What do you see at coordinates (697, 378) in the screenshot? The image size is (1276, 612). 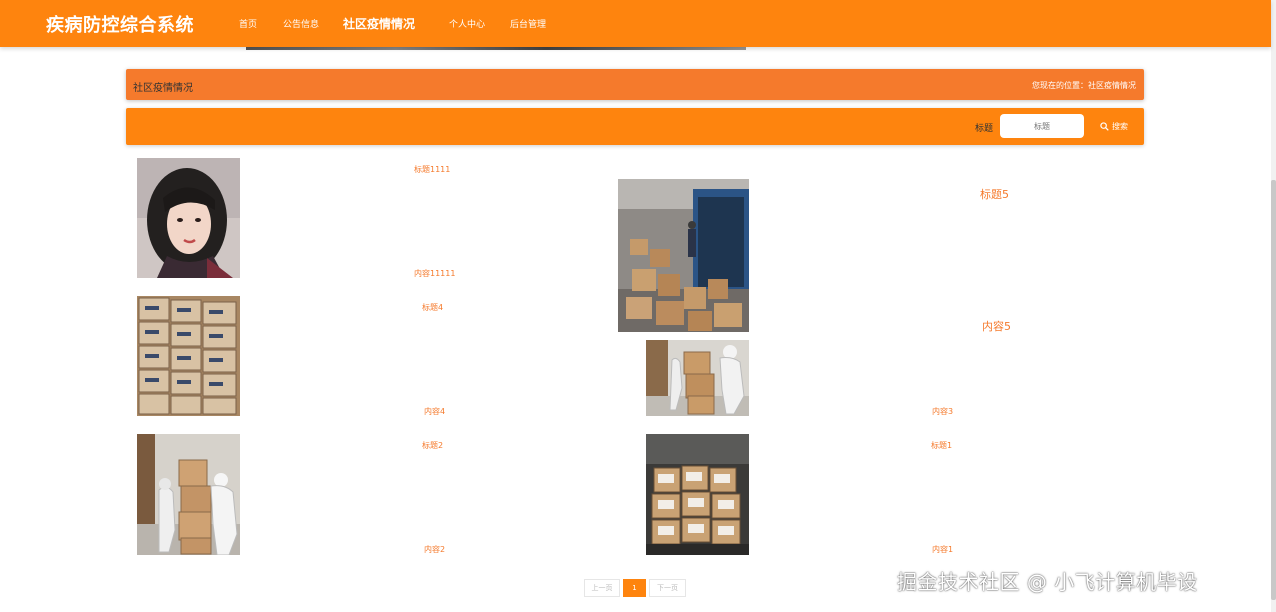 I see `card-image-worker-boxes` at bounding box center [697, 378].